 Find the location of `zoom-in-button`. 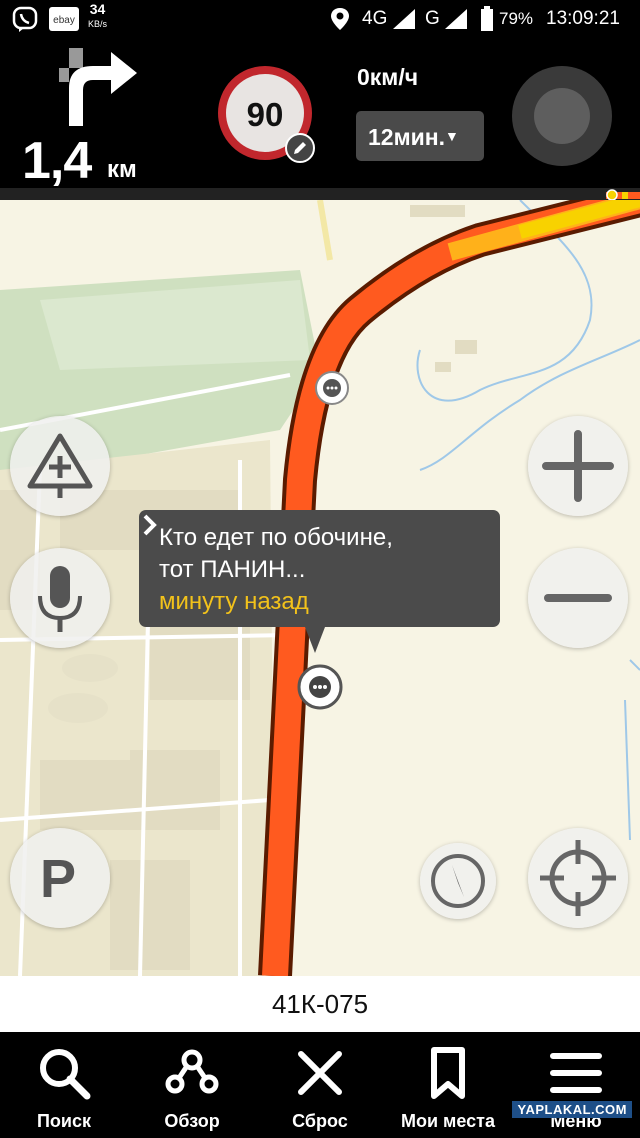

zoom-in-button is located at coordinates (578, 466).